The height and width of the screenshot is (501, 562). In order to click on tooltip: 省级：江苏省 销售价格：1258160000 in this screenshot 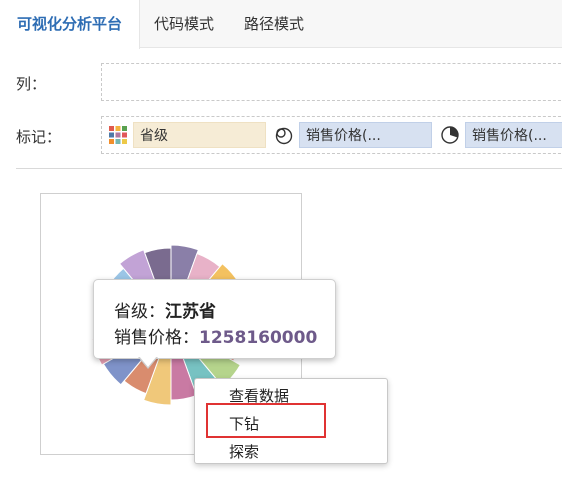, I will do `click(214, 319)`.